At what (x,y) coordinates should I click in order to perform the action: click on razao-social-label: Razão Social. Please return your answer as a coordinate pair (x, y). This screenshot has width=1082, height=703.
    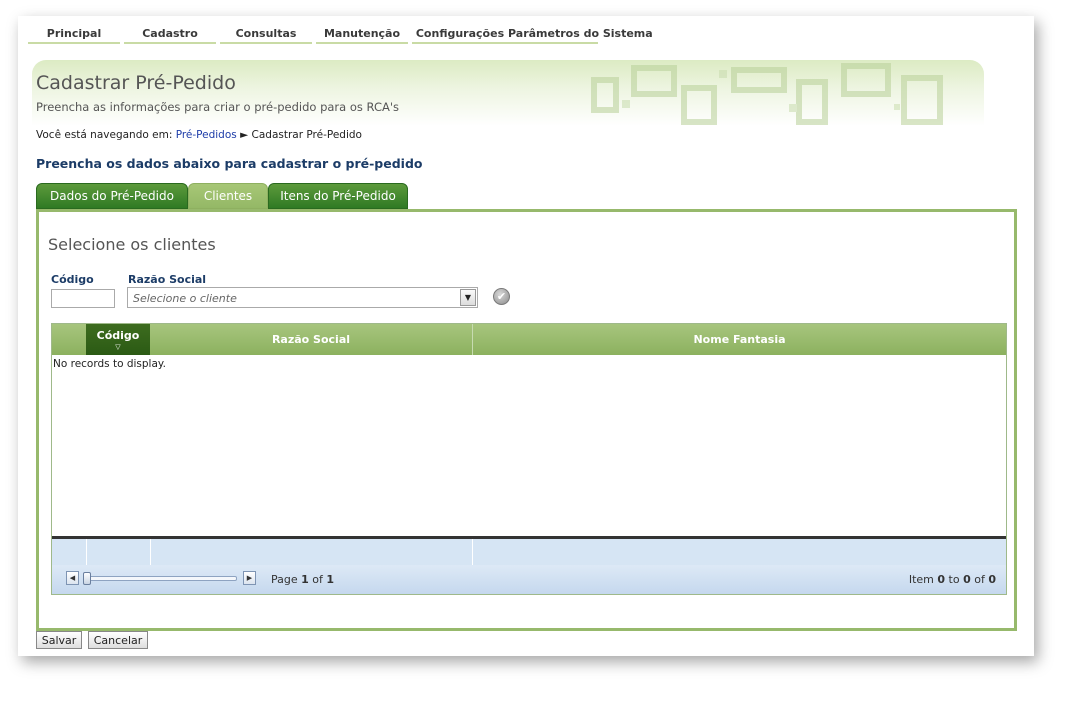
    Looking at the image, I should click on (167, 279).